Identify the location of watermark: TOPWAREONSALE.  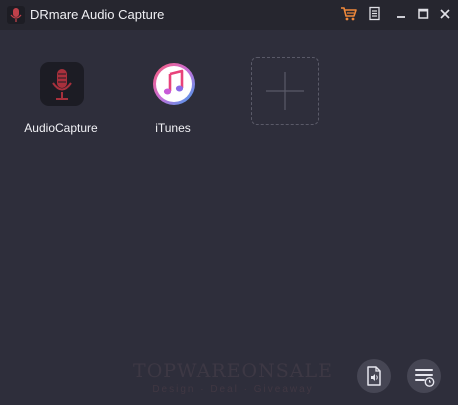
(233, 371).